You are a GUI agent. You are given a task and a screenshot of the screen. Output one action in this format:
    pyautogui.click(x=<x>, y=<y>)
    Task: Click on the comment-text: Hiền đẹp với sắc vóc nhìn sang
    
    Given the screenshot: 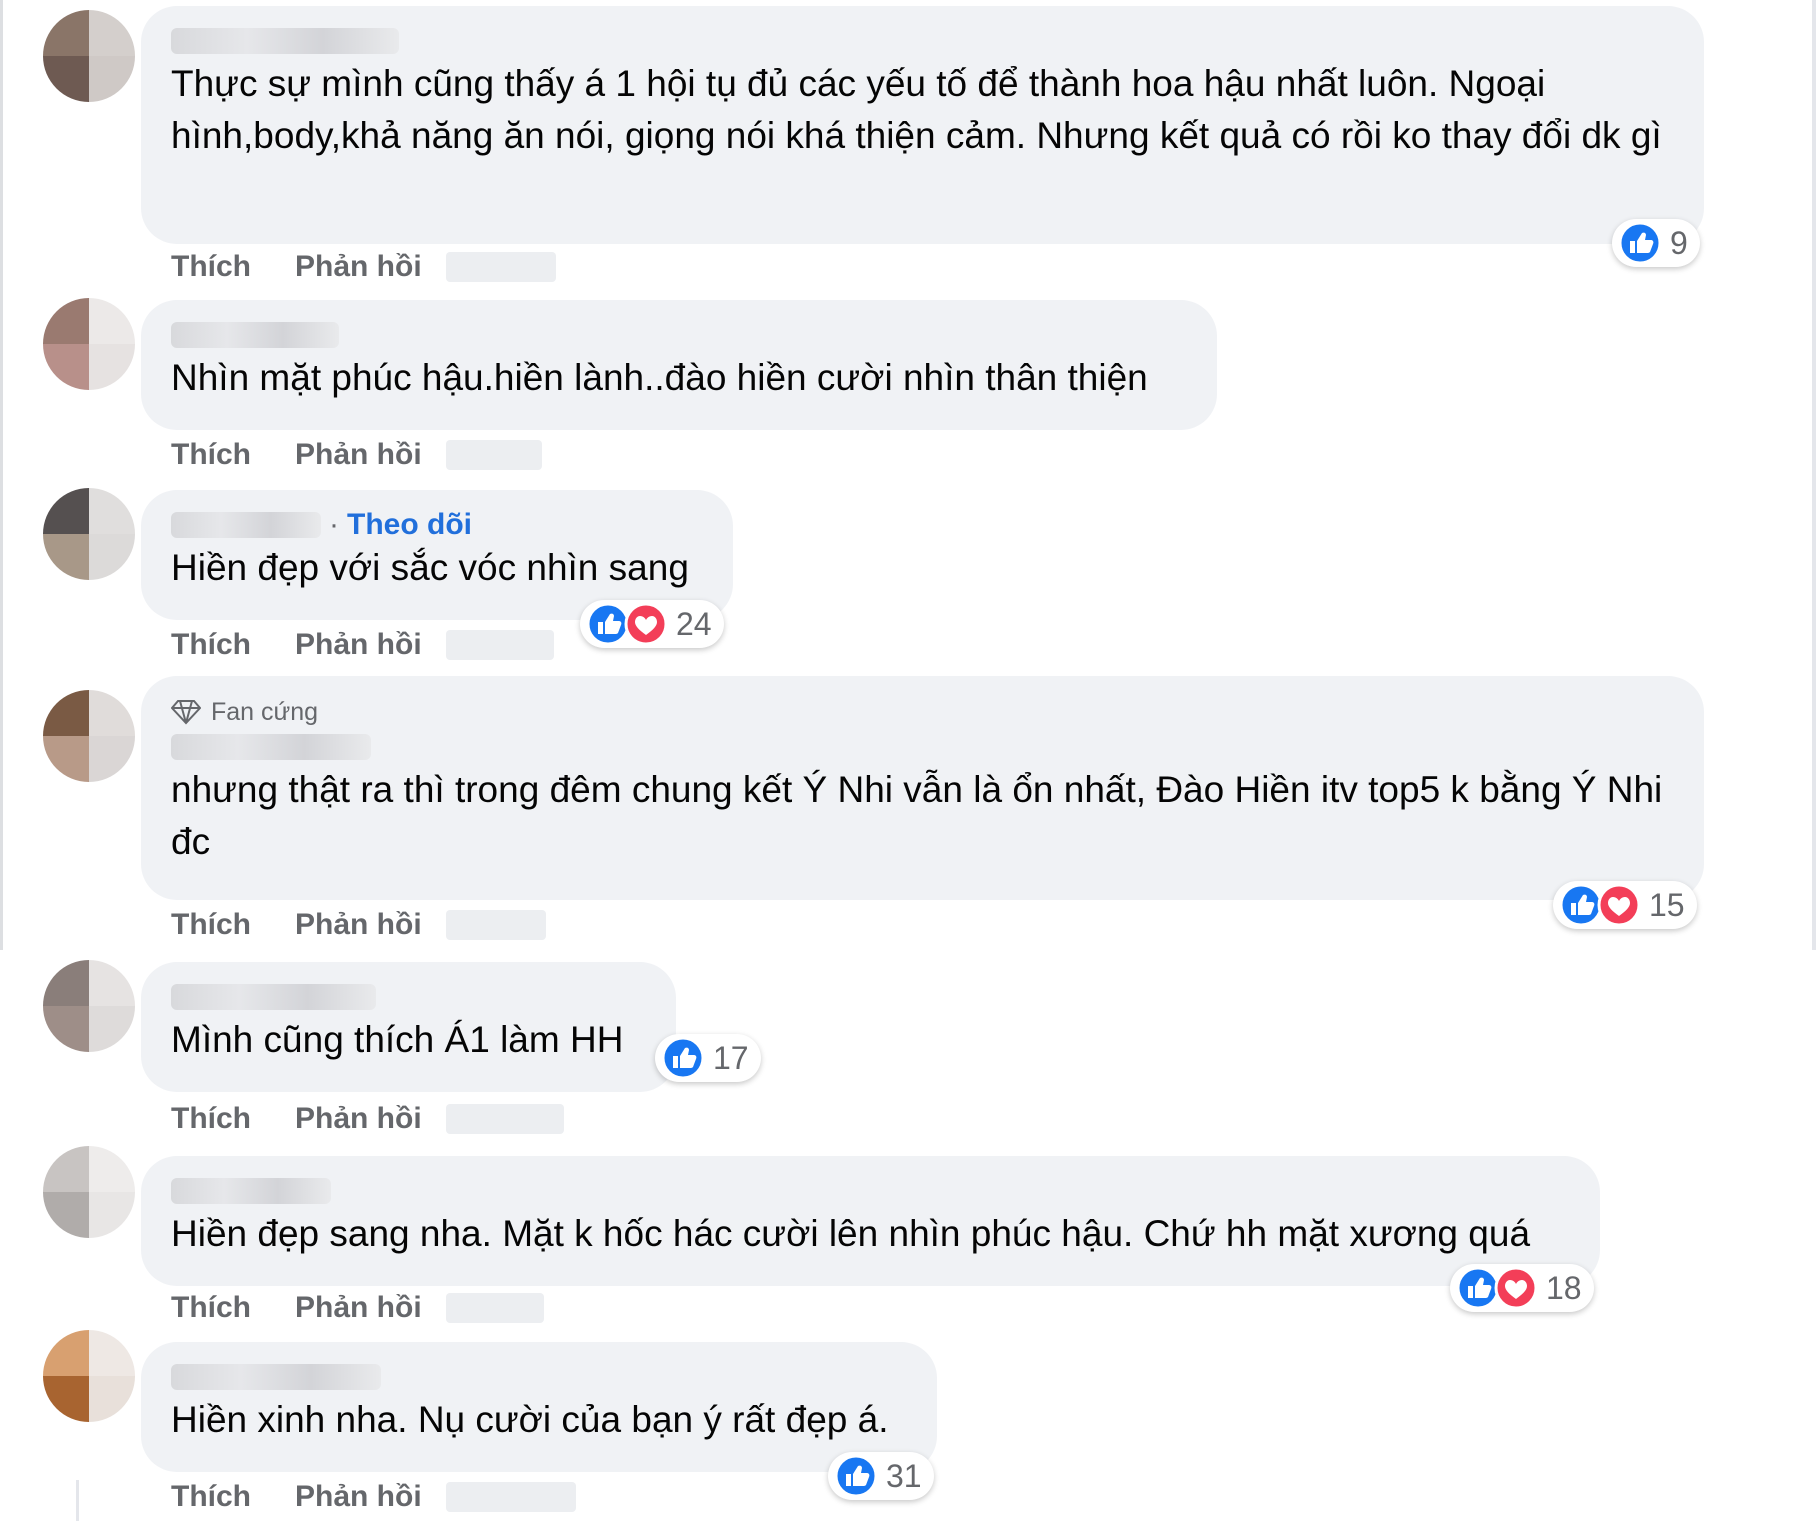 What is the action you would take?
    pyautogui.click(x=430, y=567)
    